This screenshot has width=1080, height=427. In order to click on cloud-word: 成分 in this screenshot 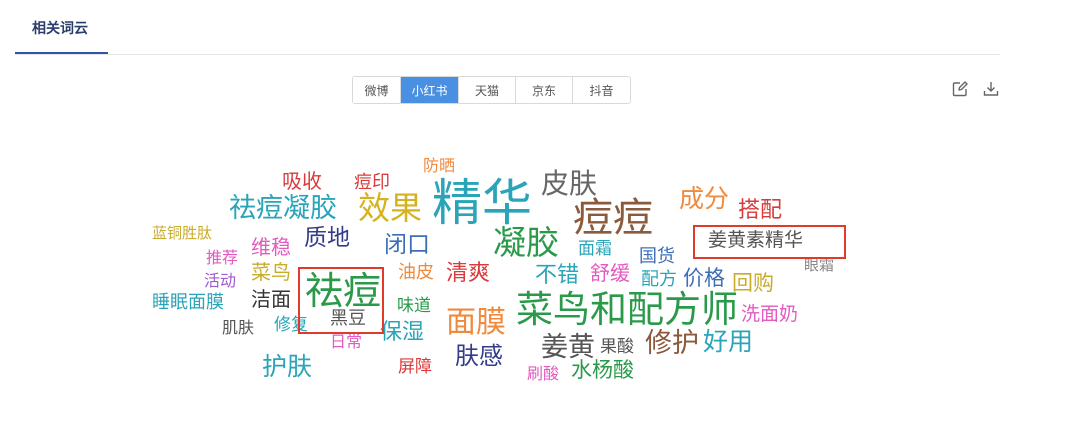, I will do `click(704, 198)`.